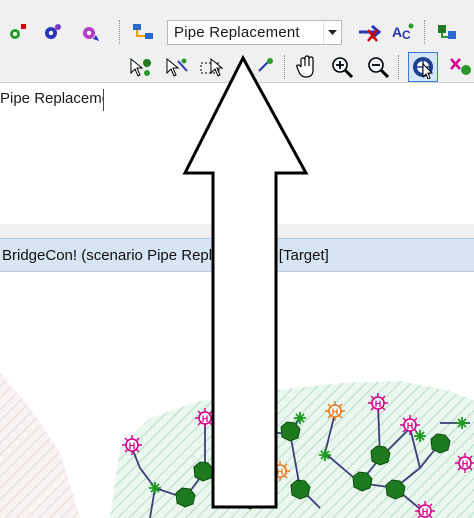  What do you see at coordinates (397, 32) in the screenshot?
I see `svg-text: A` at bounding box center [397, 32].